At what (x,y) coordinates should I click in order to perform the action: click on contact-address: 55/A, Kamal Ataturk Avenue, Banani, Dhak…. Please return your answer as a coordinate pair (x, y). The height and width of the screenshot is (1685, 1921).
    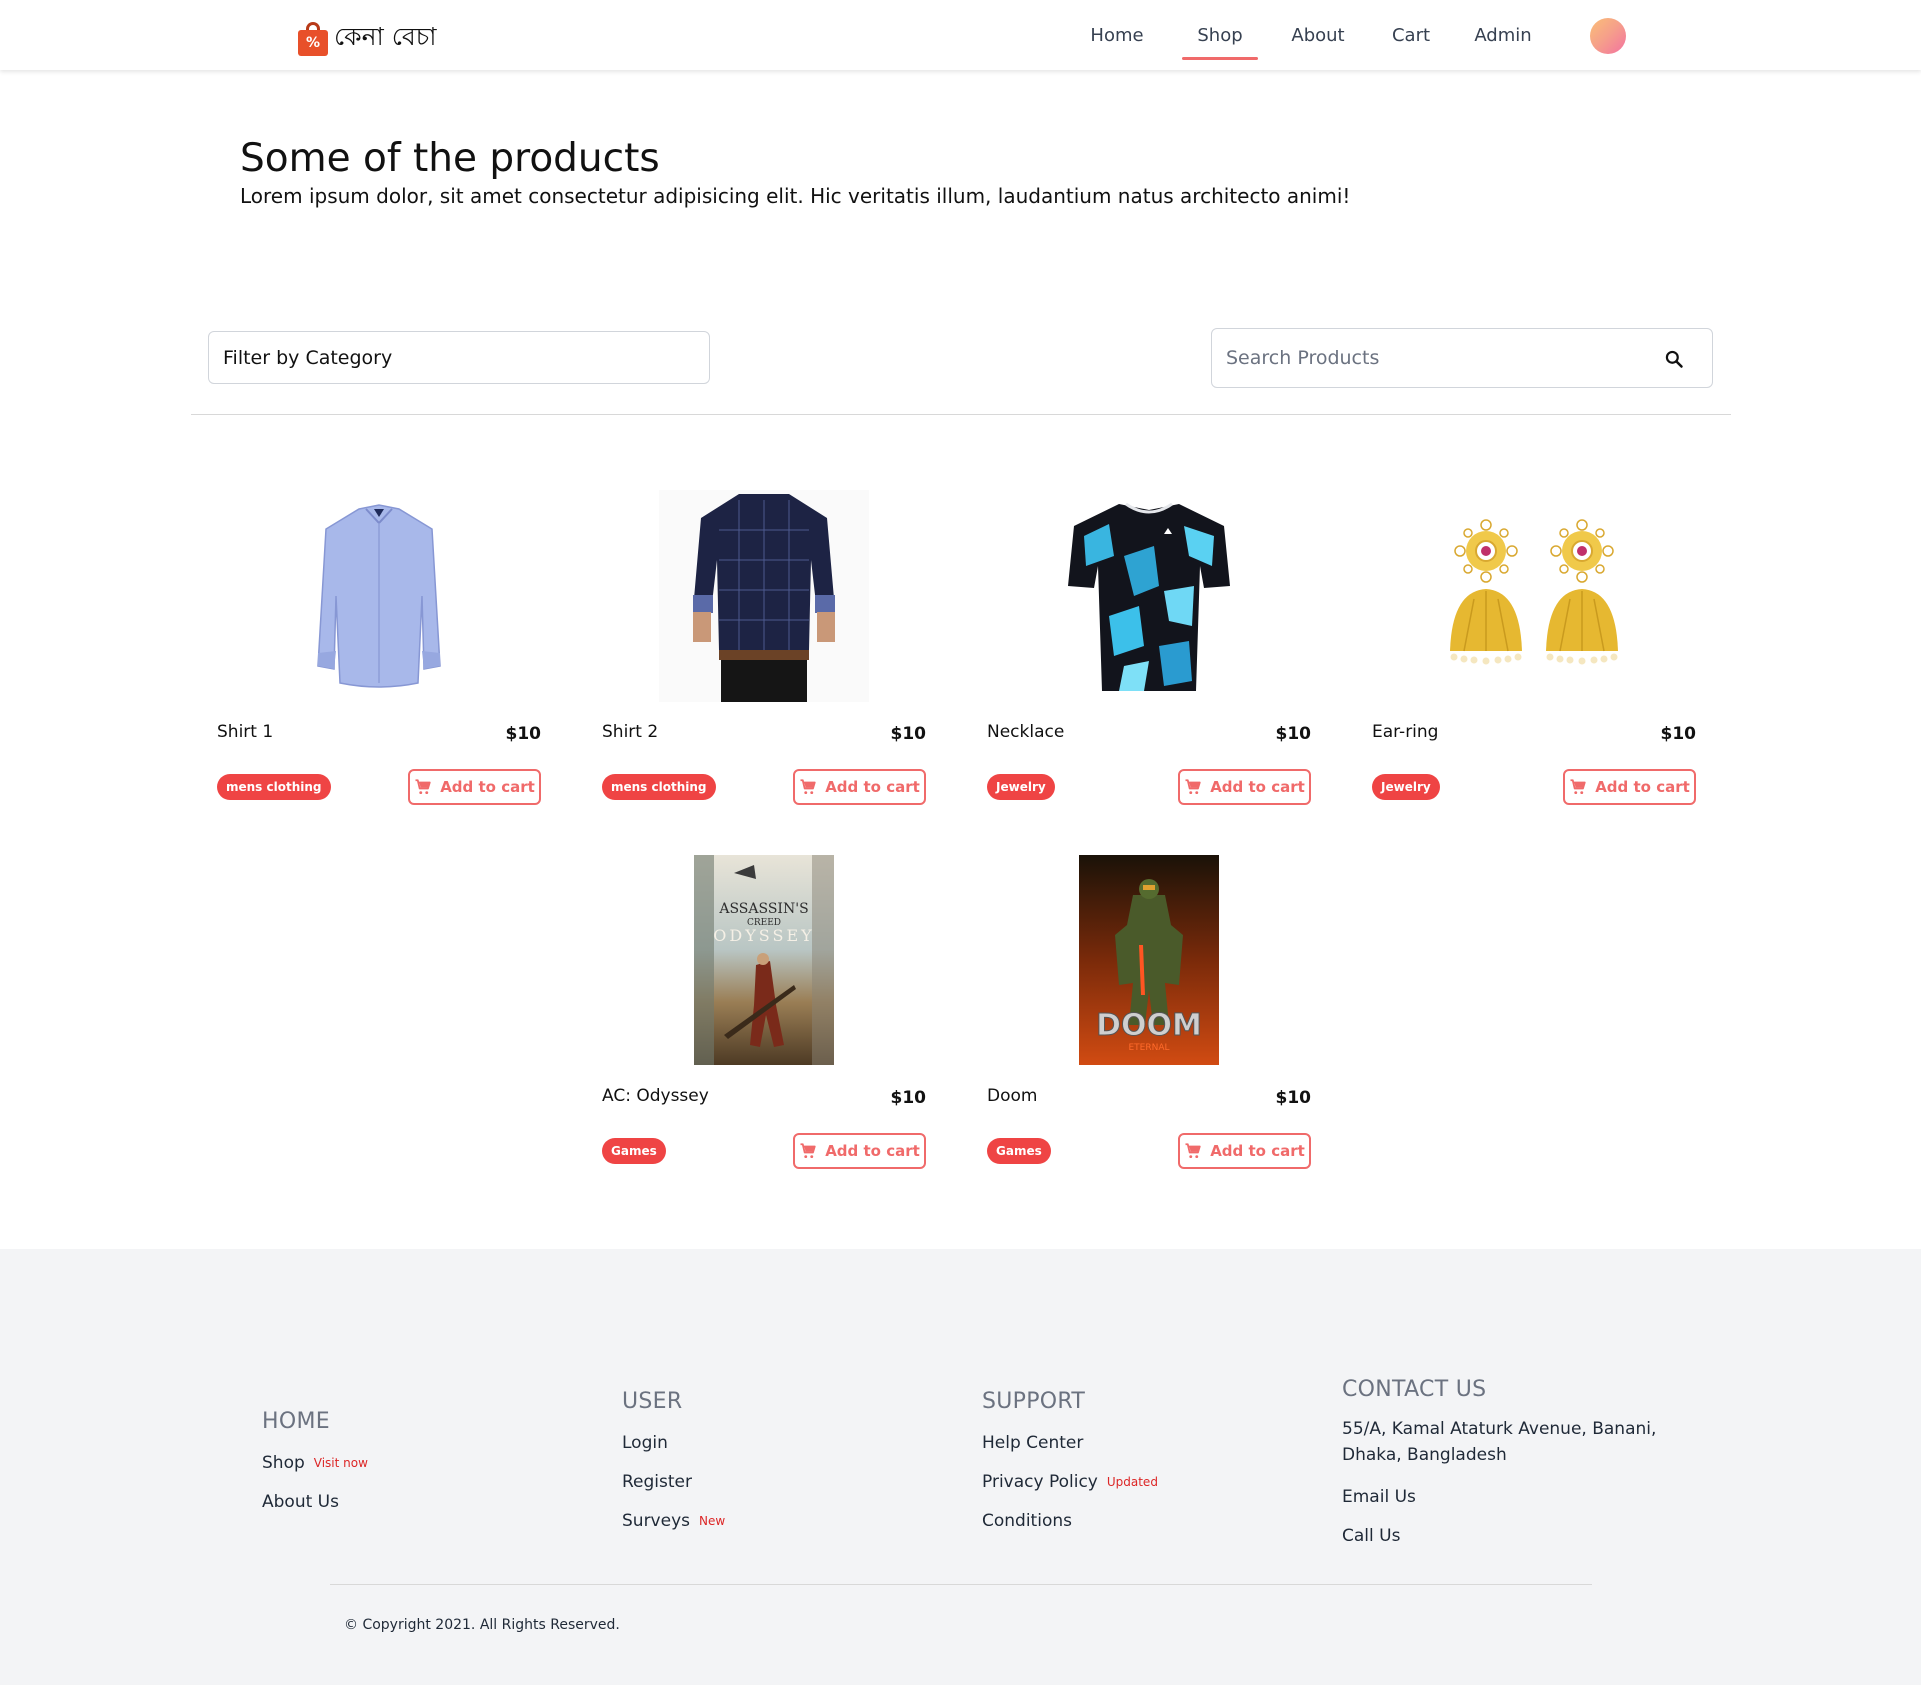
    Looking at the image, I should click on (1499, 1442).